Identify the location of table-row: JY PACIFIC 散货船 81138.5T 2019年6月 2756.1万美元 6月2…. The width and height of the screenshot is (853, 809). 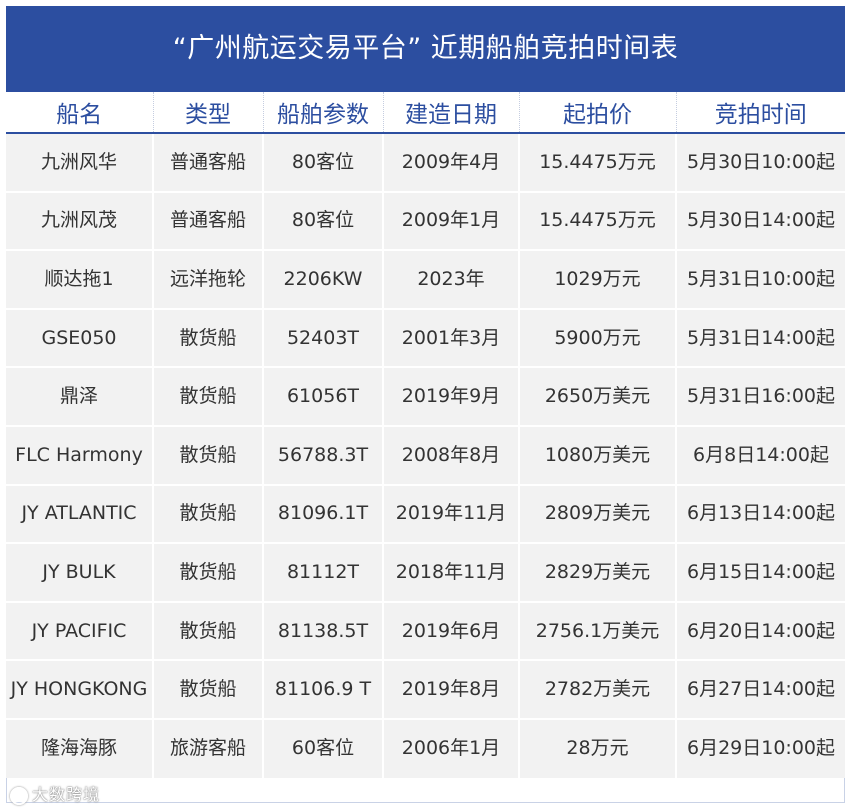
(425, 630).